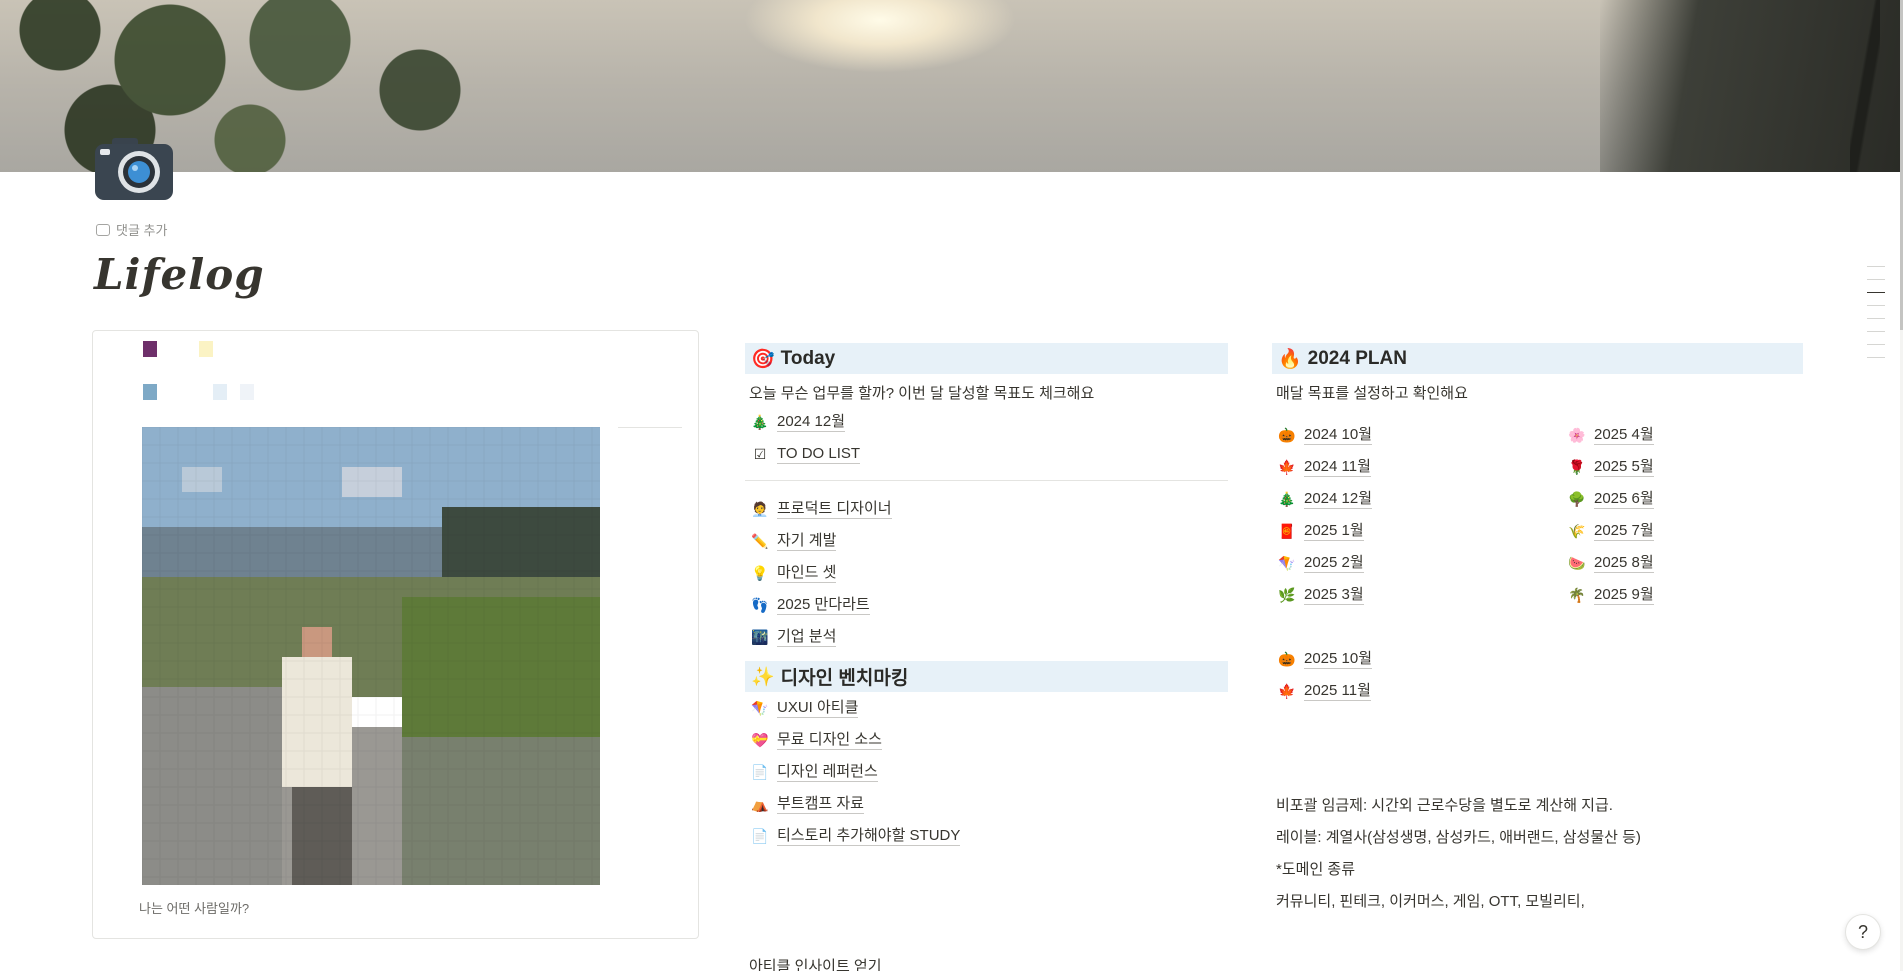 This screenshot has height=971, width=1903. Describe the element at coordinates (986, 637) in the screenshot. I see `page-link-company-analysis: 🌃 기업 분석` at that location.